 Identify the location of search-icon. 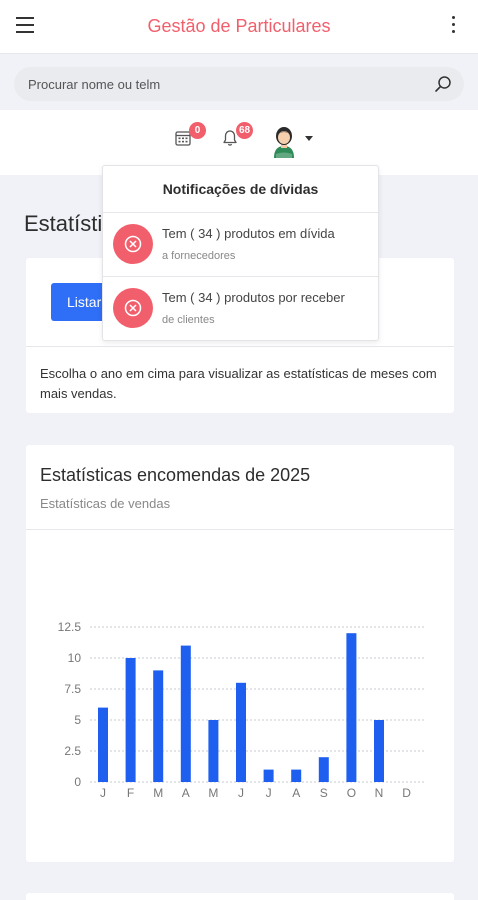
(443, 84).